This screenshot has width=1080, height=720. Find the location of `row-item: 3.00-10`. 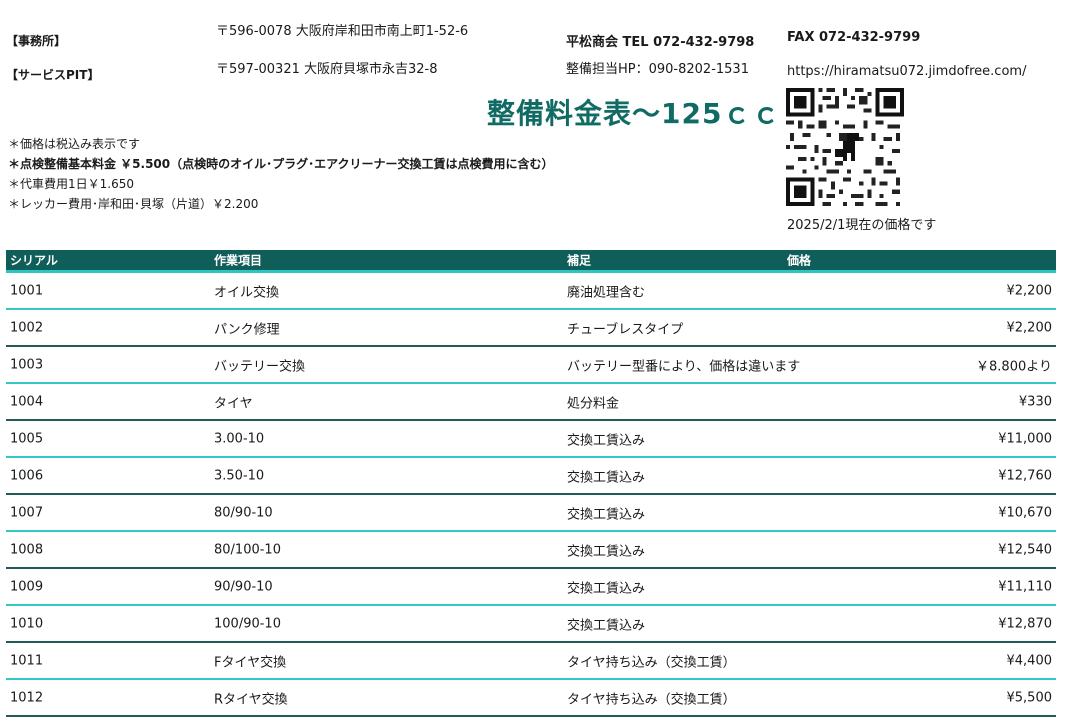

row-item: 3.00-10 is located at coordinates (239, 438).